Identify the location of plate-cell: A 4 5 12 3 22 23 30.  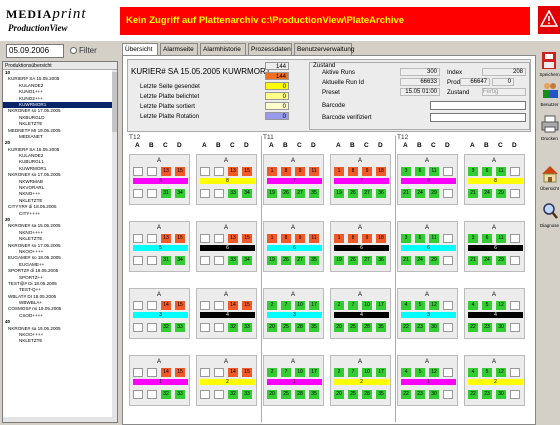
(427, 313).